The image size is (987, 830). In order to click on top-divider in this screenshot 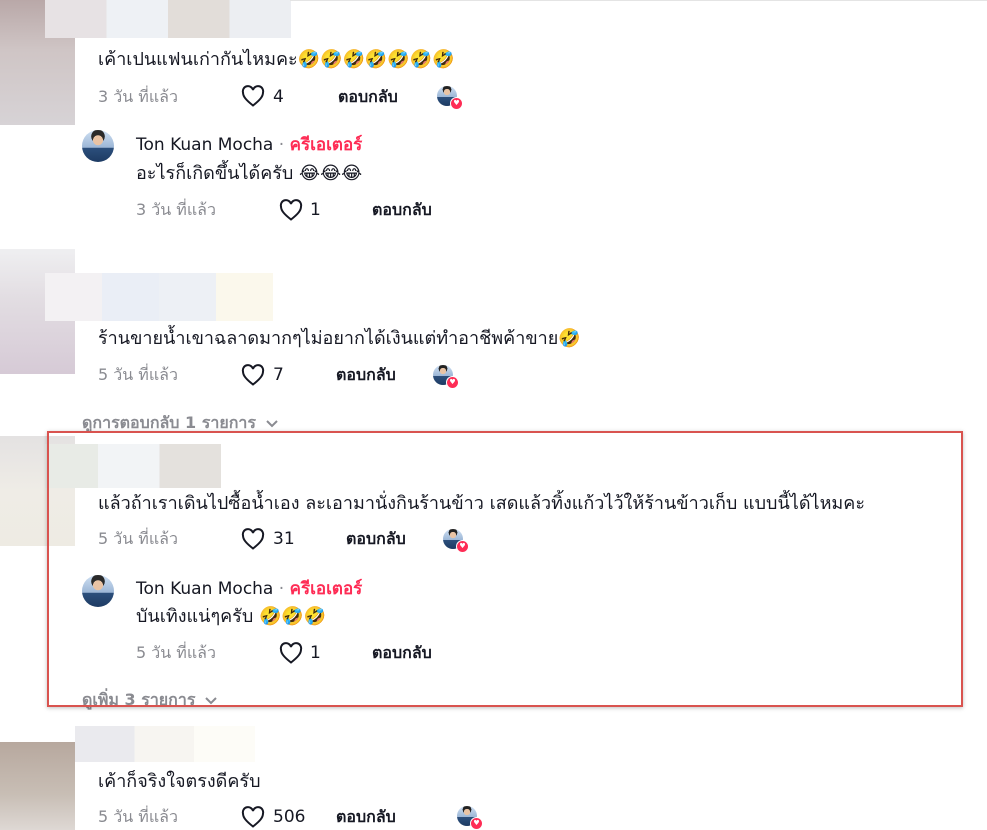, I will do `click(638, 0)`.